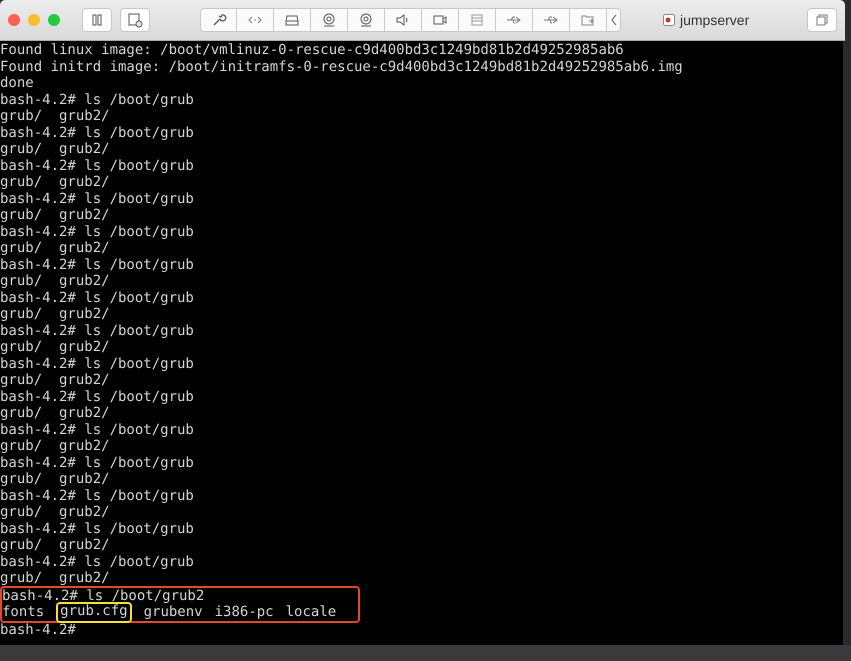  Describe the element at coordinates (477, 20) in the screenshot. I see `stack-icon` at that location.